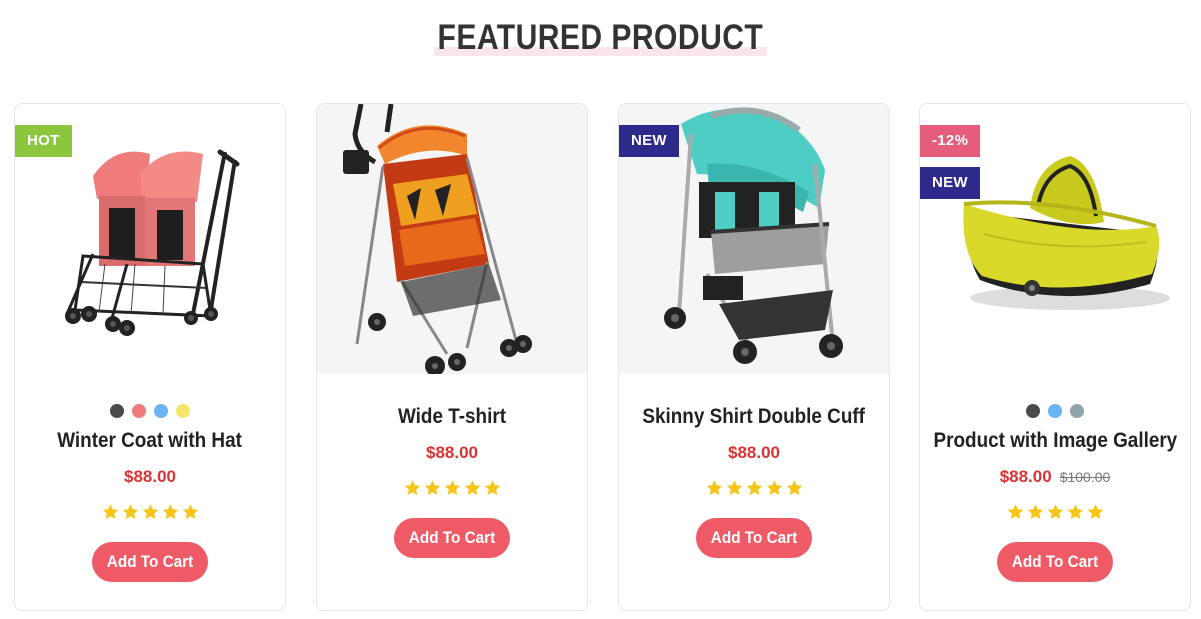 Image resolution: width=1201 pixels, height=619 pixels. What do you see at coordinates (43, 141) in the screenshot?
I see `badge-hot: HOT` at bounding box center [43, 141].